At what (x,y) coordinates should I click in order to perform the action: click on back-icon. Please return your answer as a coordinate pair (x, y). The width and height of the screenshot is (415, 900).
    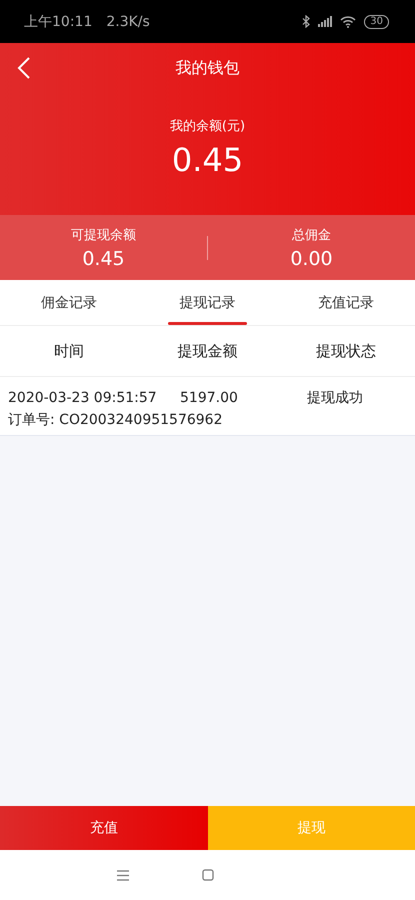
    Looking at the image, I should click on (24, 68).